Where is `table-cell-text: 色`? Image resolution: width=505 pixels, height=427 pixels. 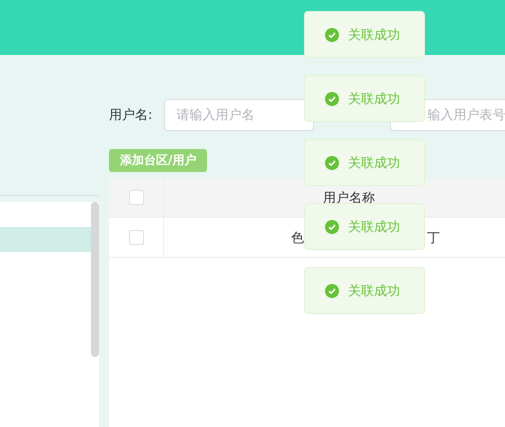
table-cell-text: 色 is located at coordinates (297, 238).